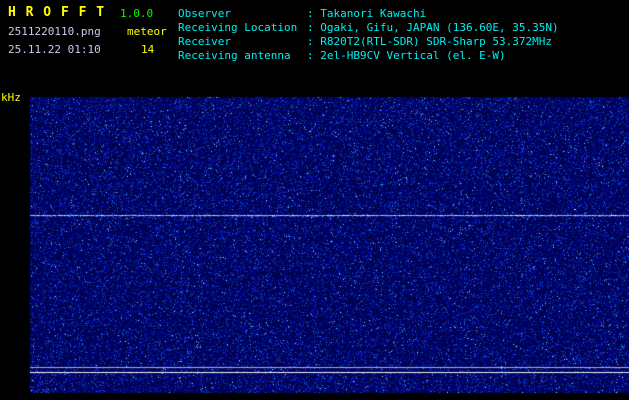  I want to click on info-value: : Takanori Kawachi, so click(367, 13).